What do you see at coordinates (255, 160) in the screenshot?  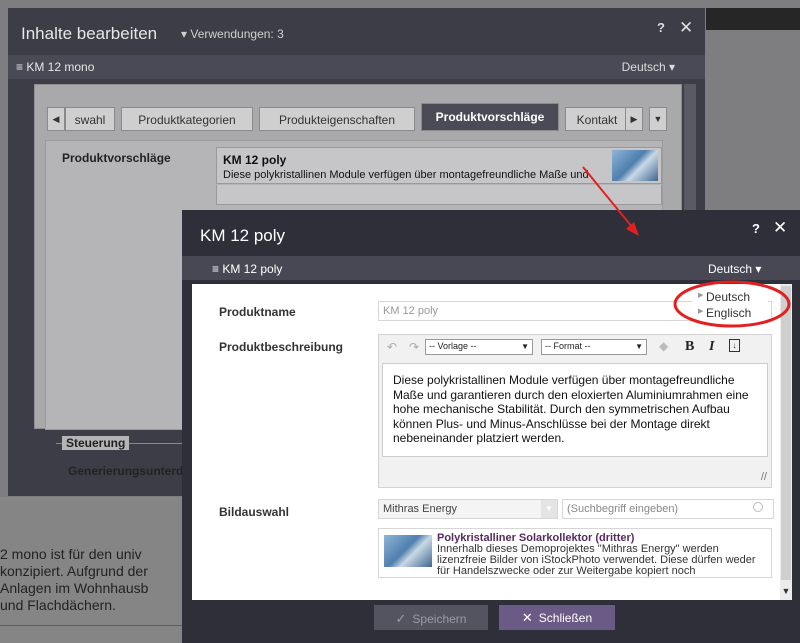 I see `suggestion-title: KM 12 poly` at bounding box center [255, 160].